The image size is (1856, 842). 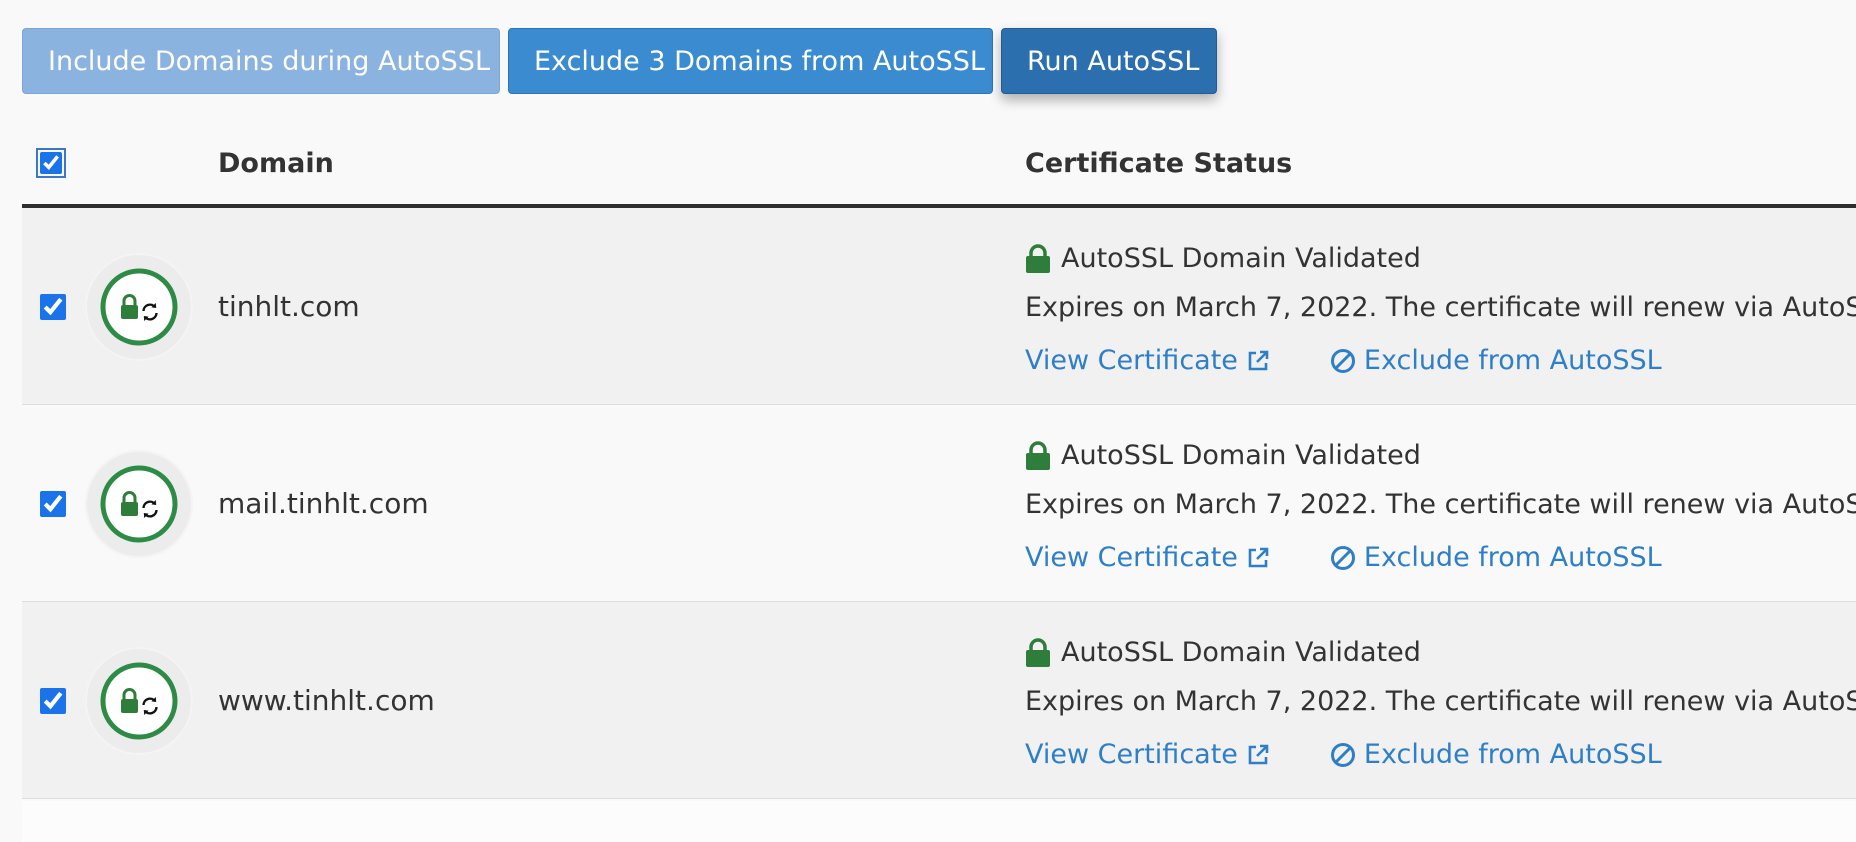 I want to click on column-header-certificate-status: Certificate Status, so click(x=1159, y=163).